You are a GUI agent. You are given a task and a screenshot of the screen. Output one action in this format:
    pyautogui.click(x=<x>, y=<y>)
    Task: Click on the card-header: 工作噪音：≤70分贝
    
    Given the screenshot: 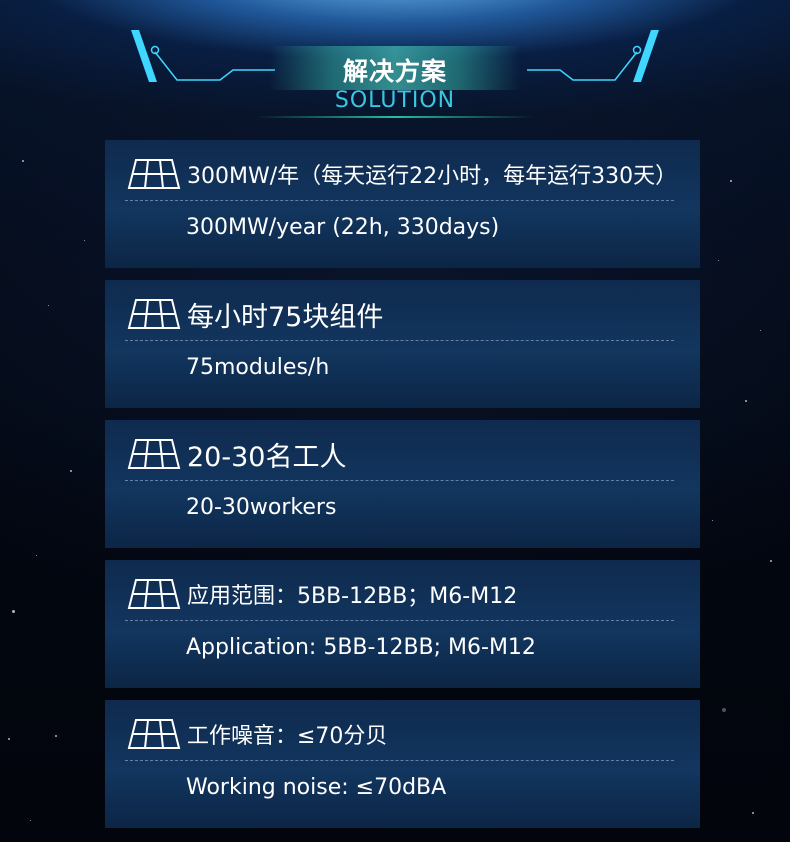 What is the action you would take?
    pyautogui.click(x=257, y=734)
    